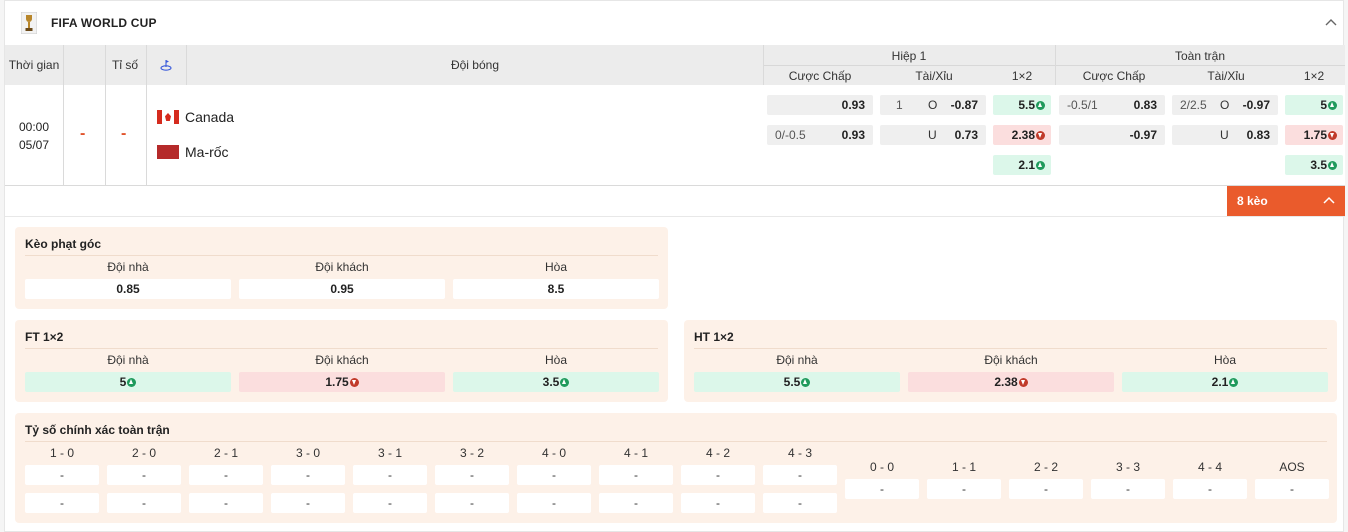 The image size is (1348, 532). What do you see at coordinates (1112, 105) in the screenshot?
I see `ft-handicap-home: -0.5/1 0.83` at bounding box center [1112, 105].